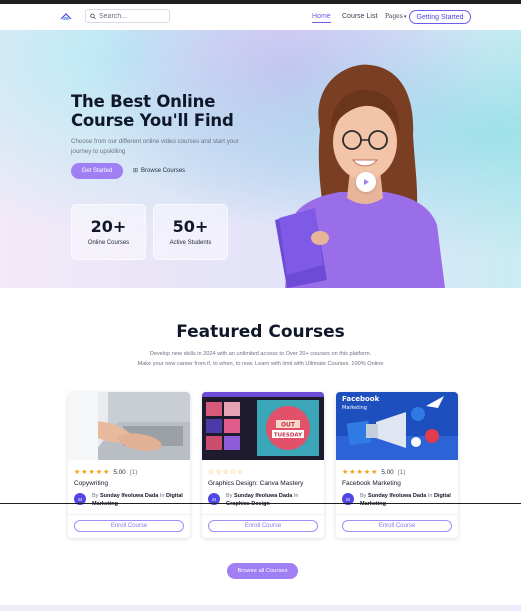 Image resolution: width=521 pixels, height=611 pixels. I want to click on course-rating: ☆☆☆☆☆, so click(226, 472).